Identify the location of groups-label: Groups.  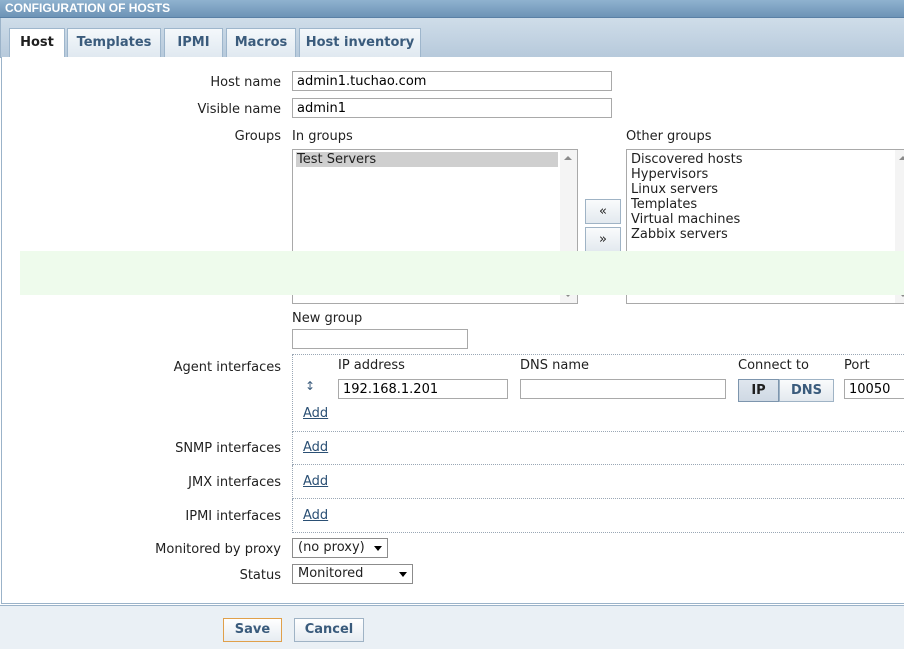
(257, 136).